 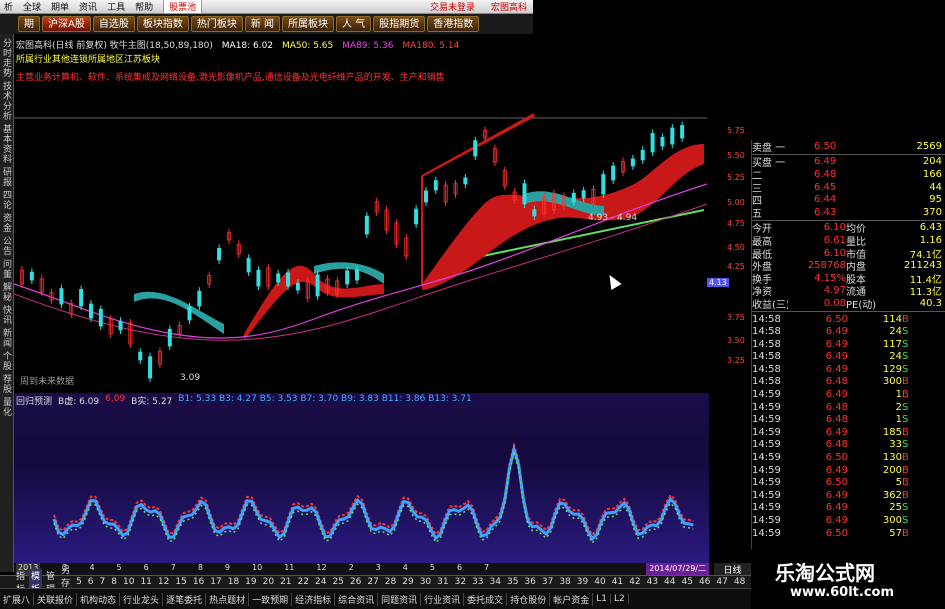 What do you see at coordinates (6, 58) in the screenshot?
I see `left-tab-0: 分时走势` at bounding box center [6, 58].